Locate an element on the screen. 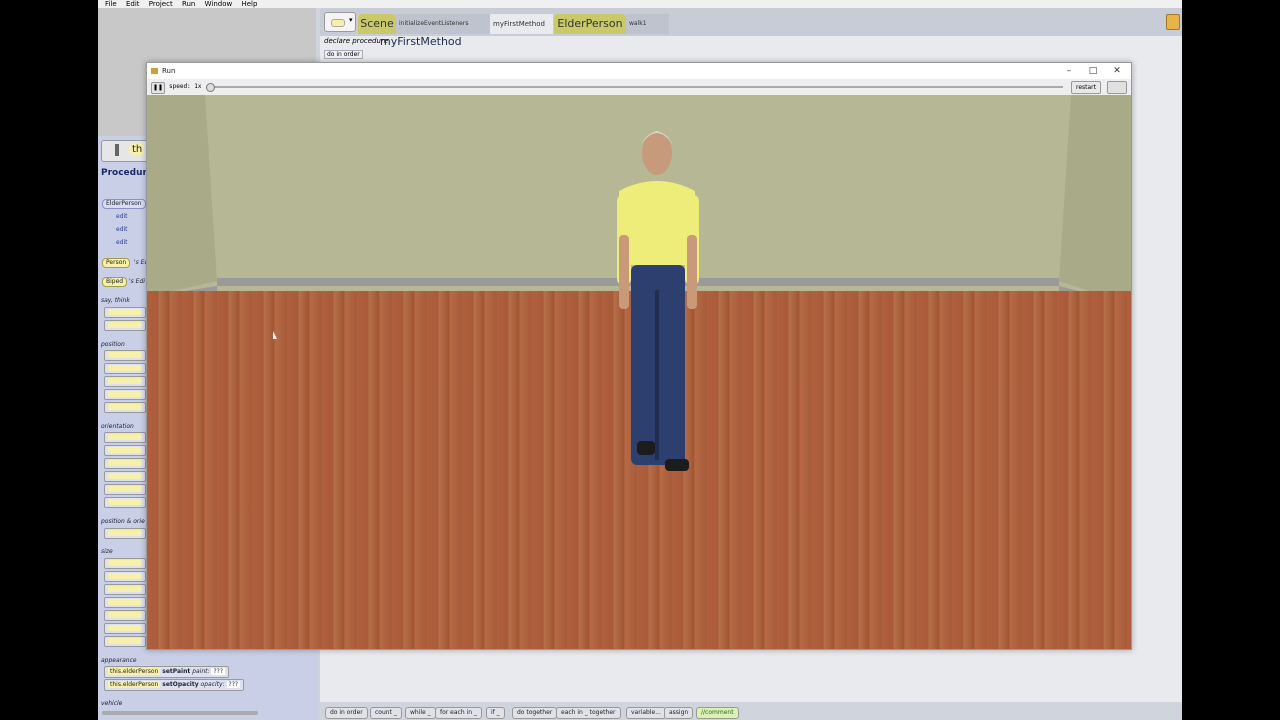 The width and height of the screenshot is (1280, 720). biped-chip: Biped is located at coordinates (115, 282).